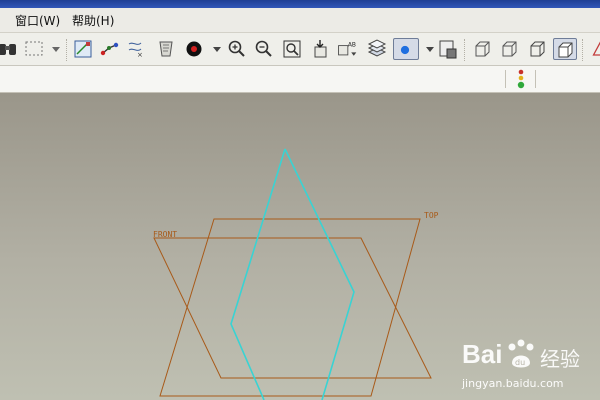 This screenshot has width=600, height=400. Describe the element at coordinates (521, 353) in the screenshot. I see `paw-logo-icon: du` at that location.